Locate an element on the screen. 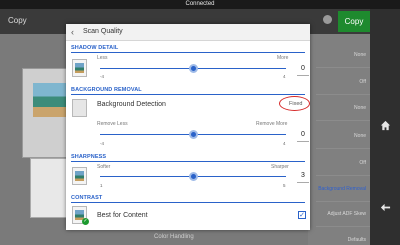 This screenshot has height=245, width=400. sharpness-max-label: 5 is located at coordinates (284, 185).